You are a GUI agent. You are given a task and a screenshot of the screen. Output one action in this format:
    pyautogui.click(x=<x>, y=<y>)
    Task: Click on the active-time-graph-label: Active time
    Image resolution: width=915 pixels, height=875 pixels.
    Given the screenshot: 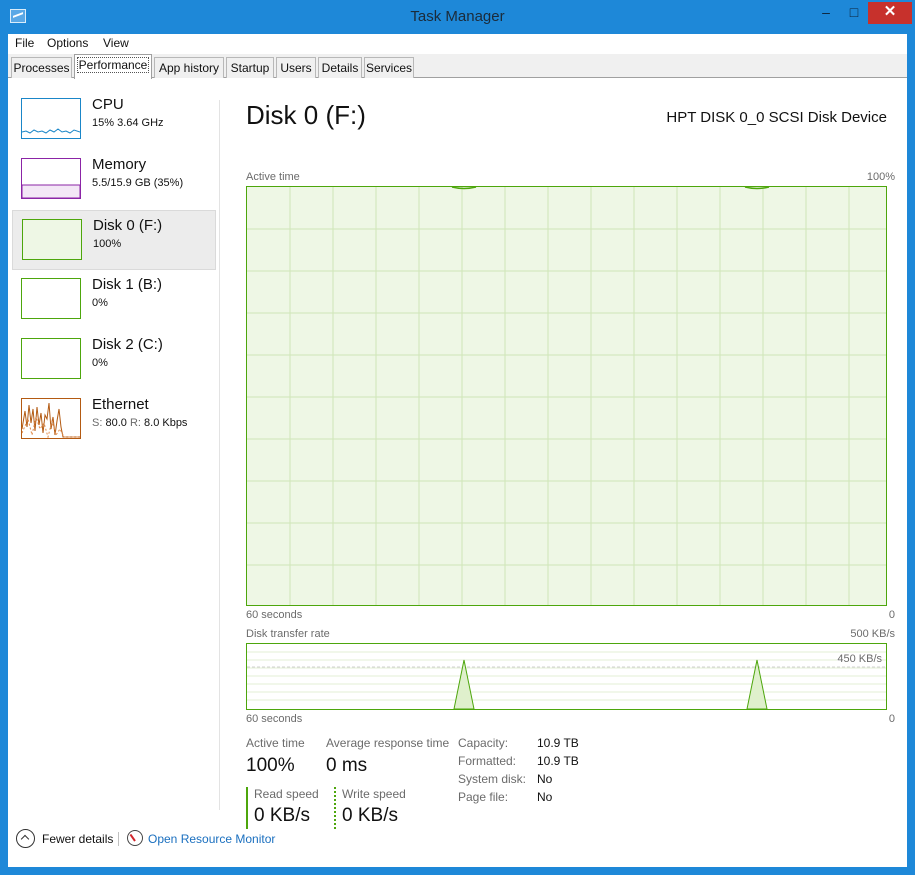 What is the action you would take?
    pyautogui.click(x=273, y=177)
    